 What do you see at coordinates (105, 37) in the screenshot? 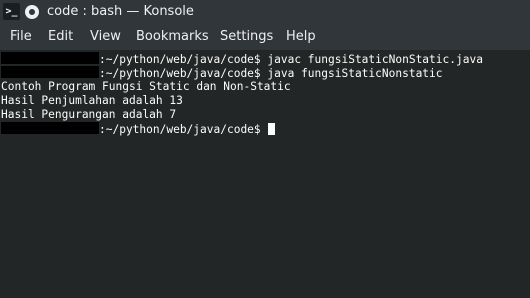
I see `menu-view: View` at bounding box center [105, 37].